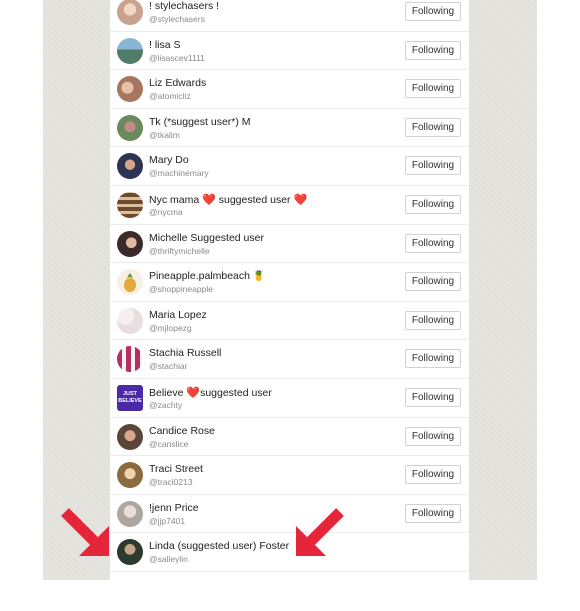 The height and width of the screenshot is (611, 580). I want to click on user-name: ! lisa S, so click(165, 45).